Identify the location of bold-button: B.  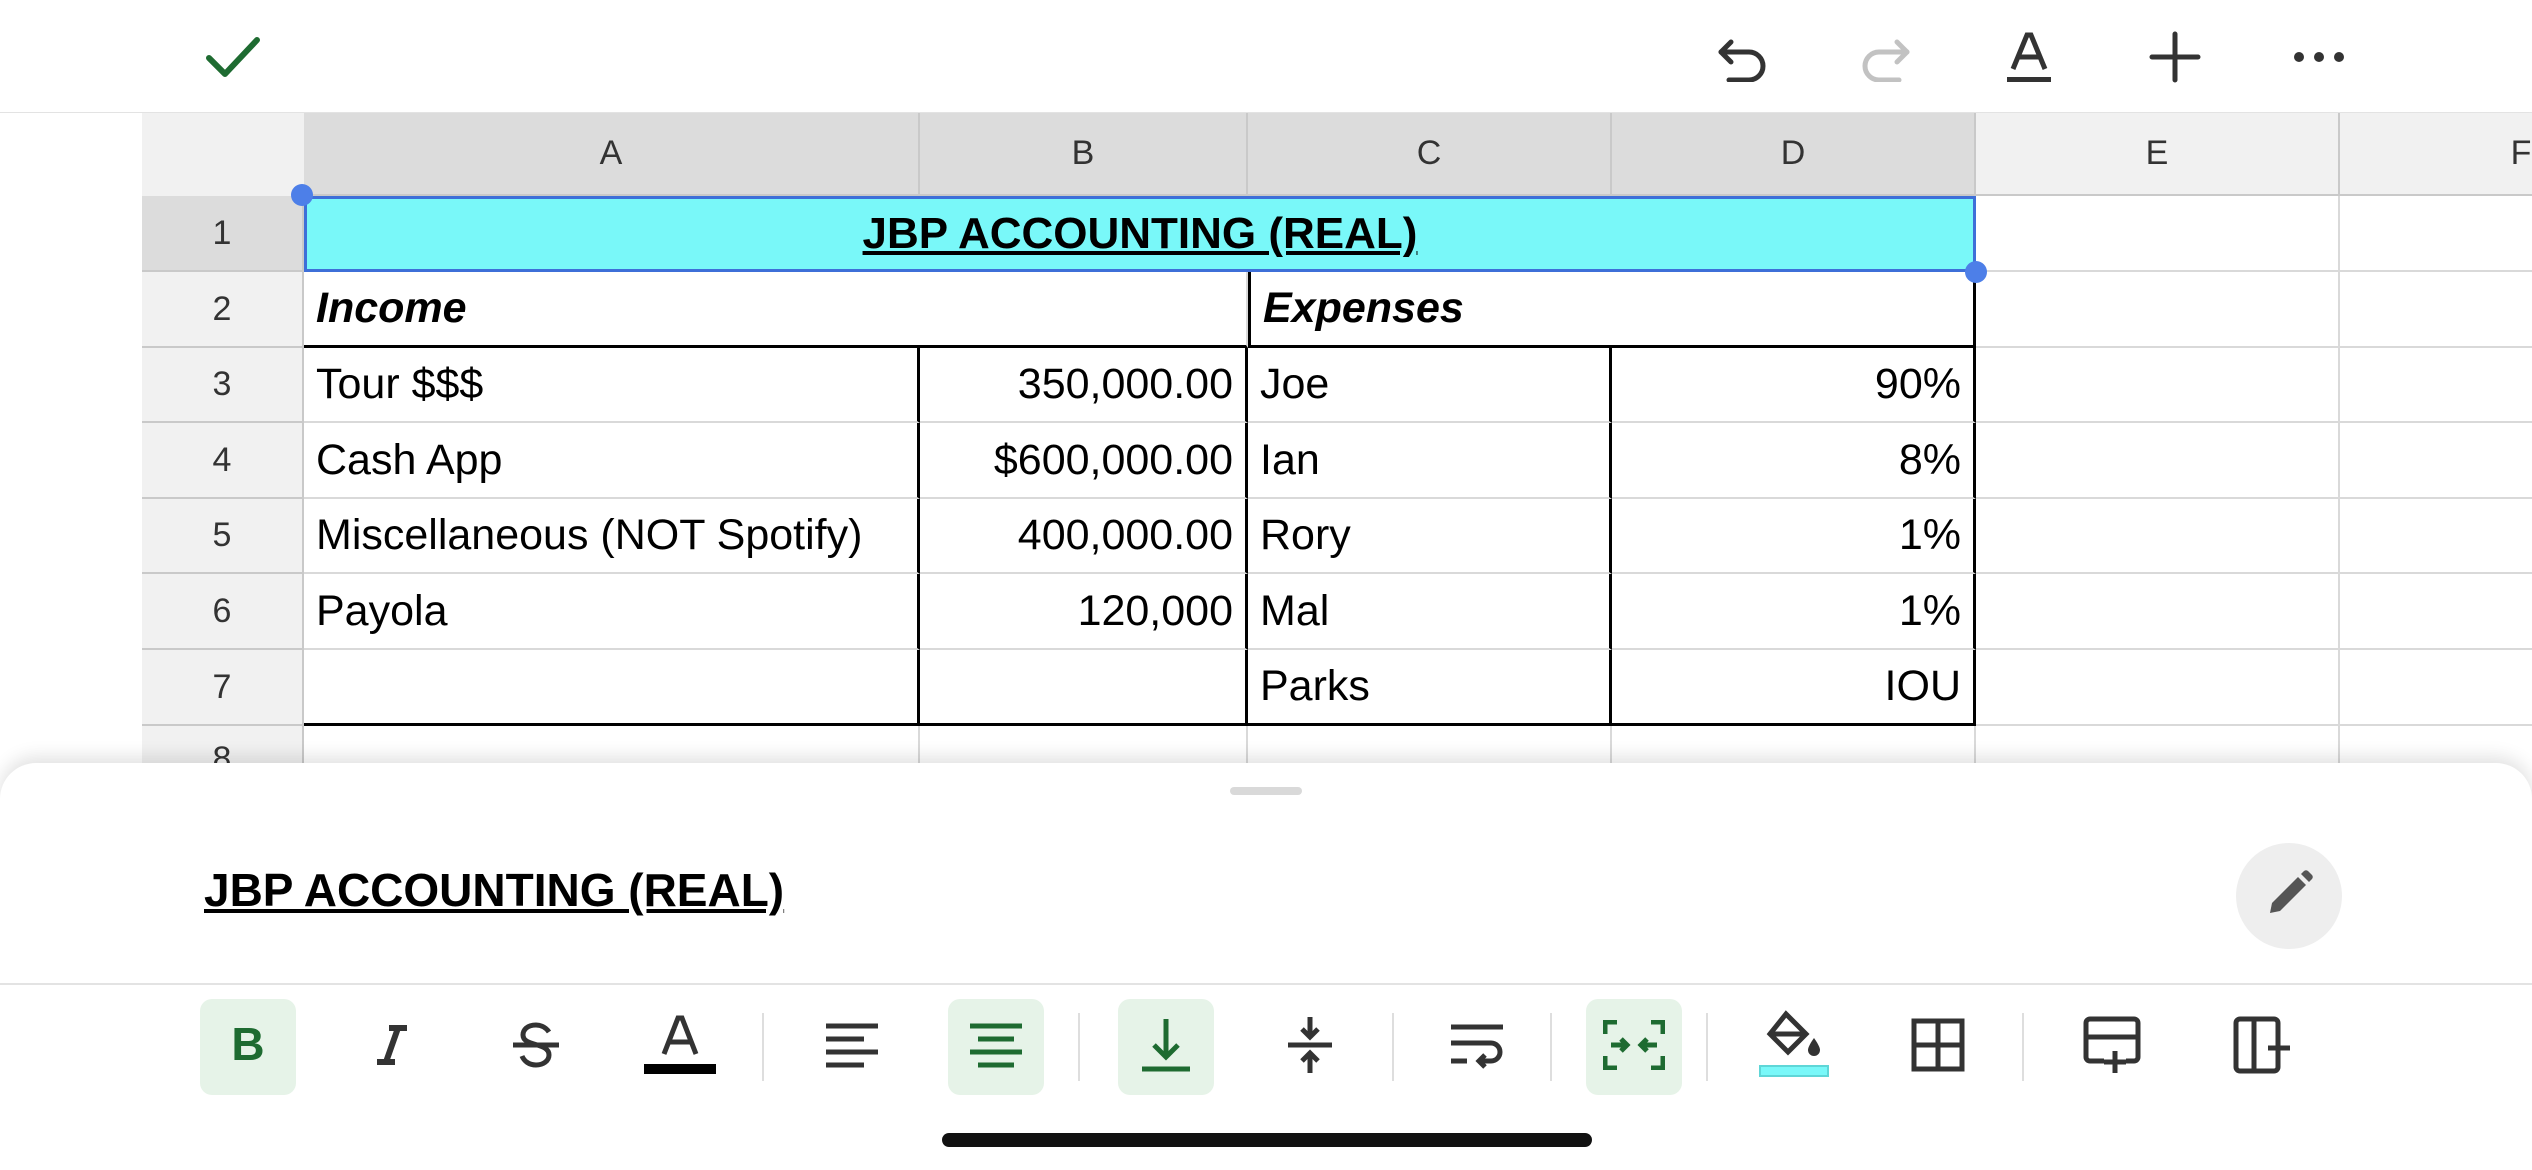
(248, 1047).